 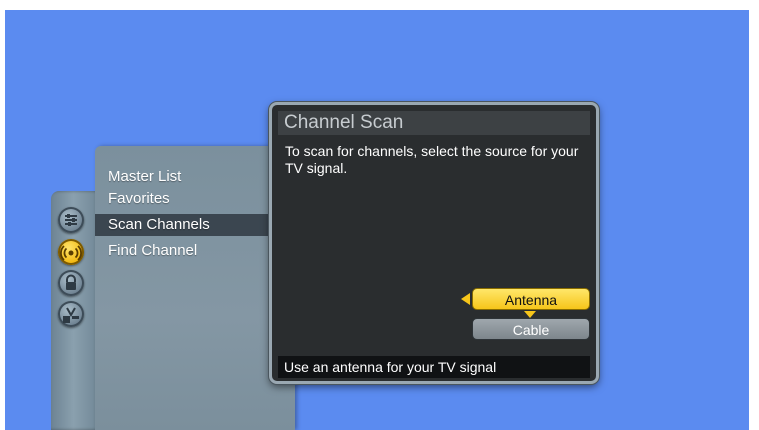 I want to click on menu-item-favorites: Favorites, so click(x=185, y=199).